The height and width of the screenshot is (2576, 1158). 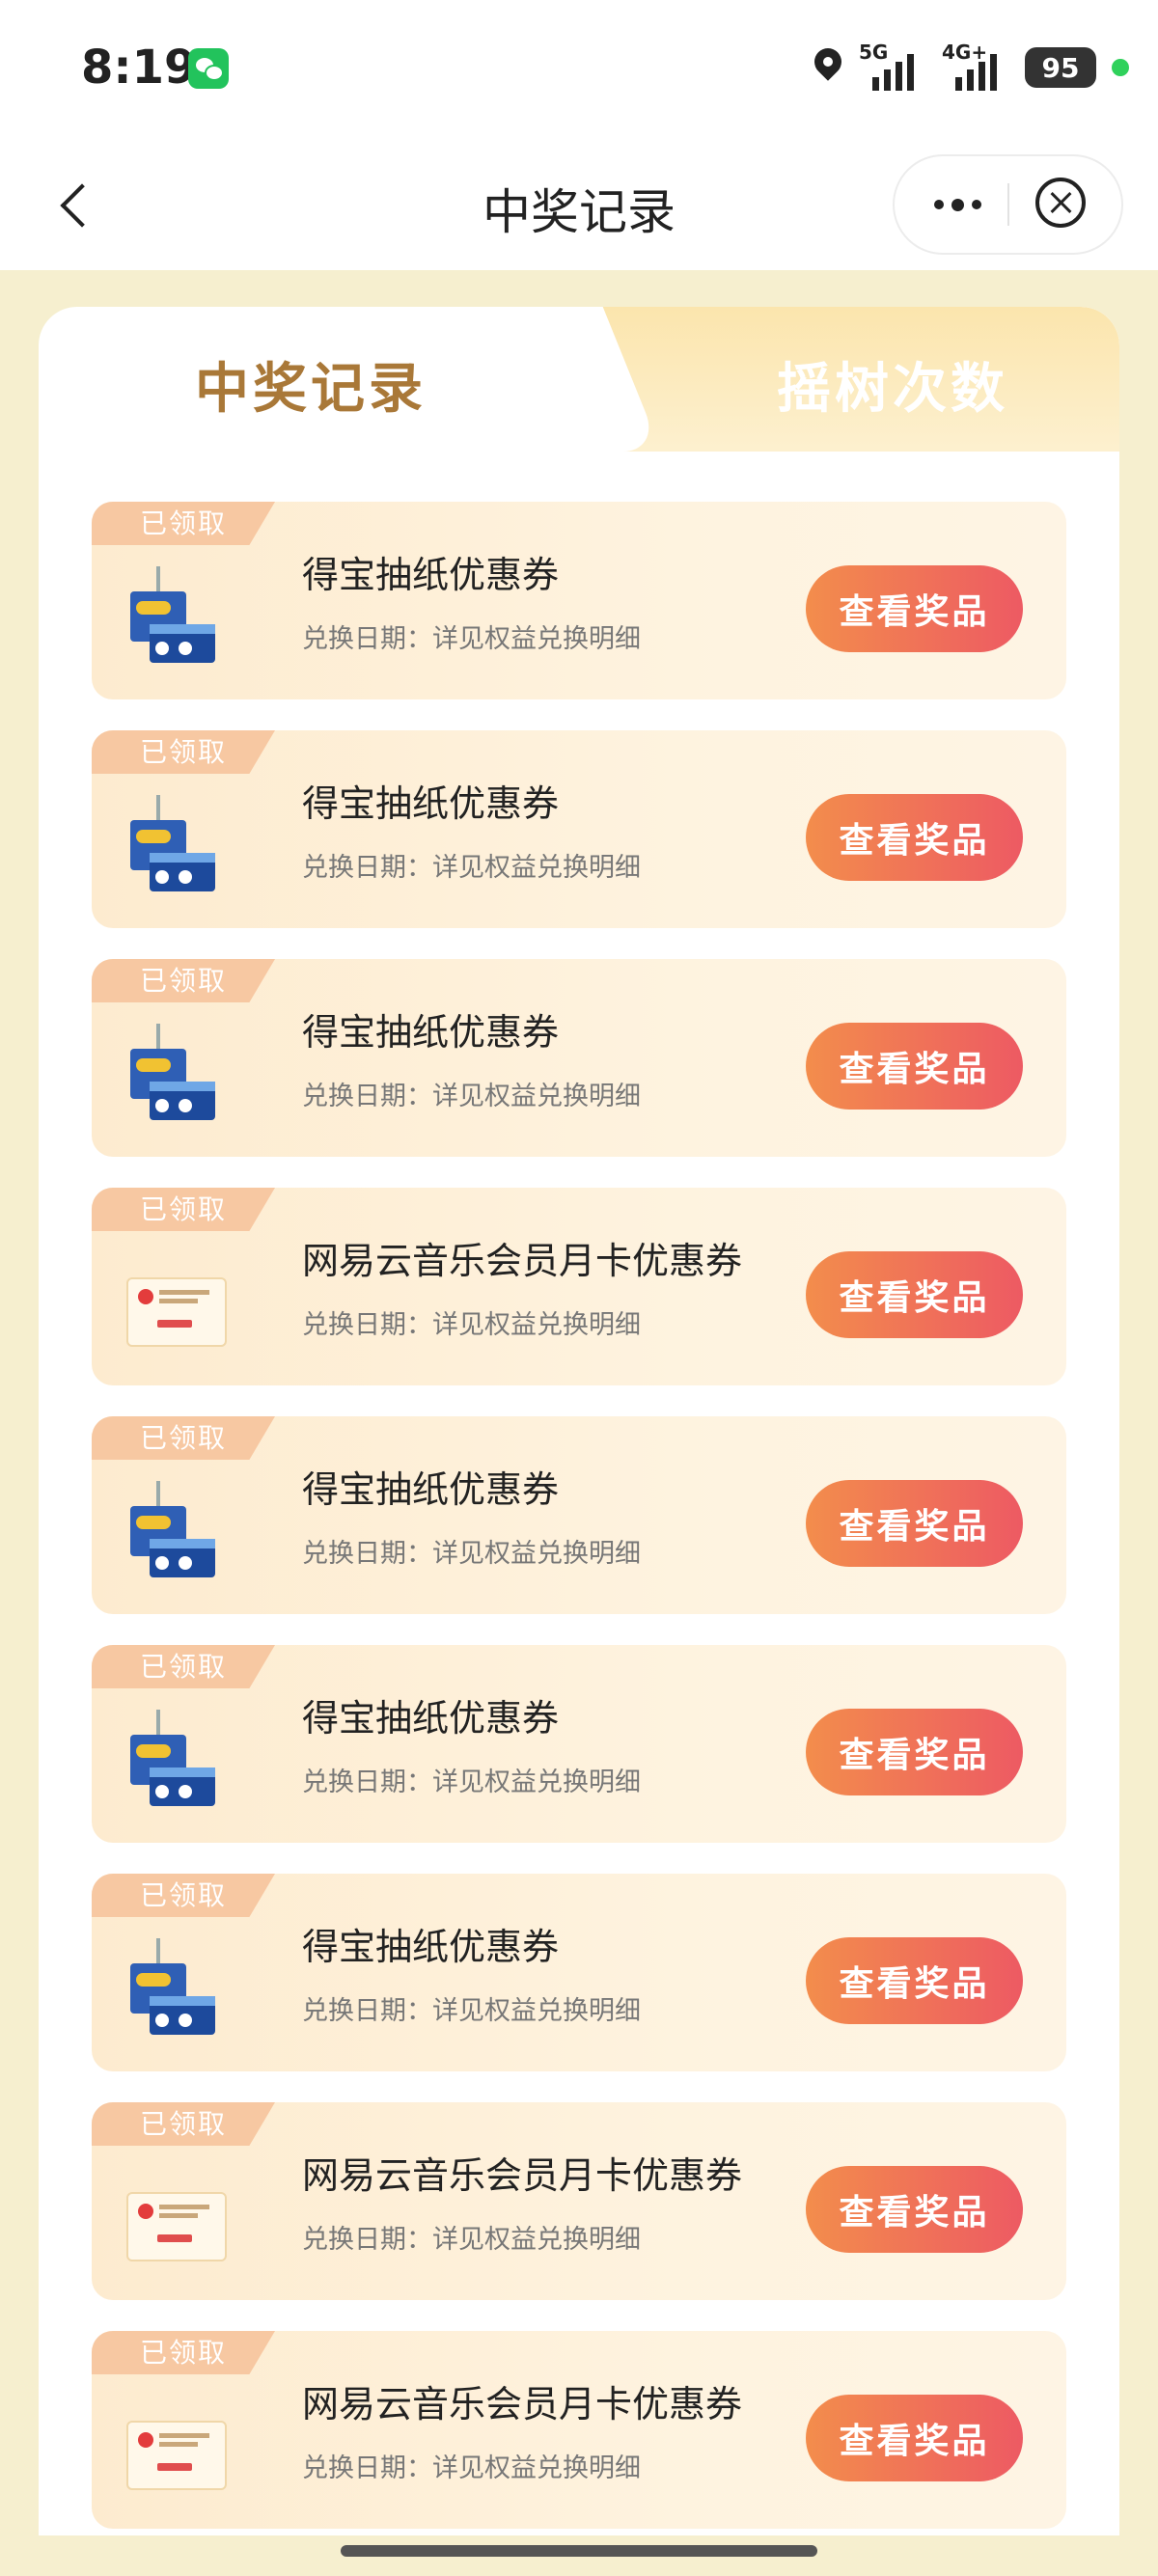 I want to click on tab-shake-count: 摇树次数, so click(x=849, y=380).